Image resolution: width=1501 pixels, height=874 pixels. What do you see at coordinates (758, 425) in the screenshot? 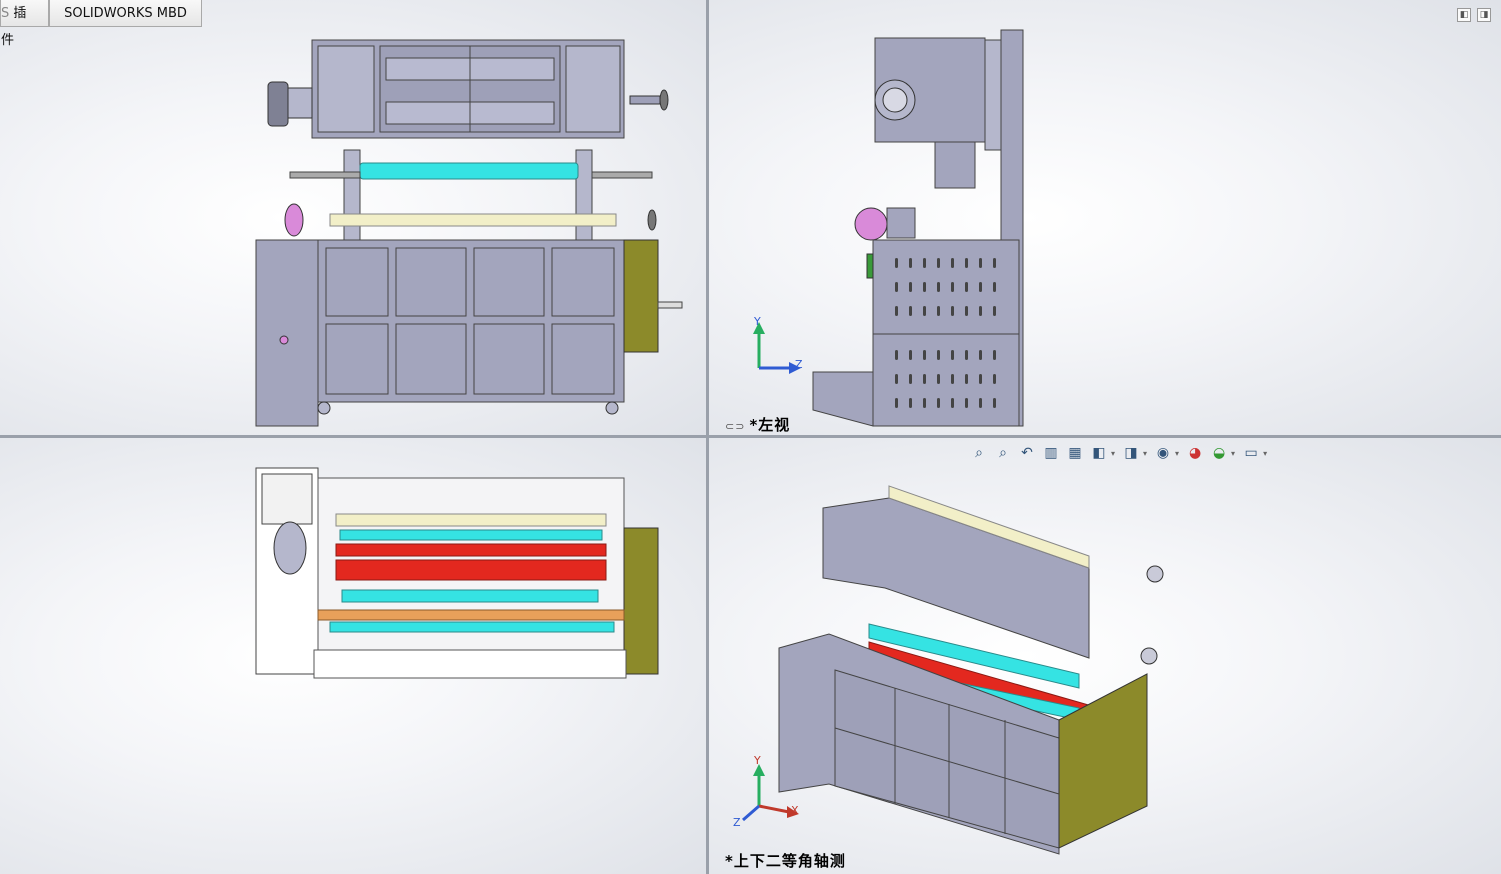
I see `view-name-label: ⊂⊃ *左视` at bounding box center [758, 425].